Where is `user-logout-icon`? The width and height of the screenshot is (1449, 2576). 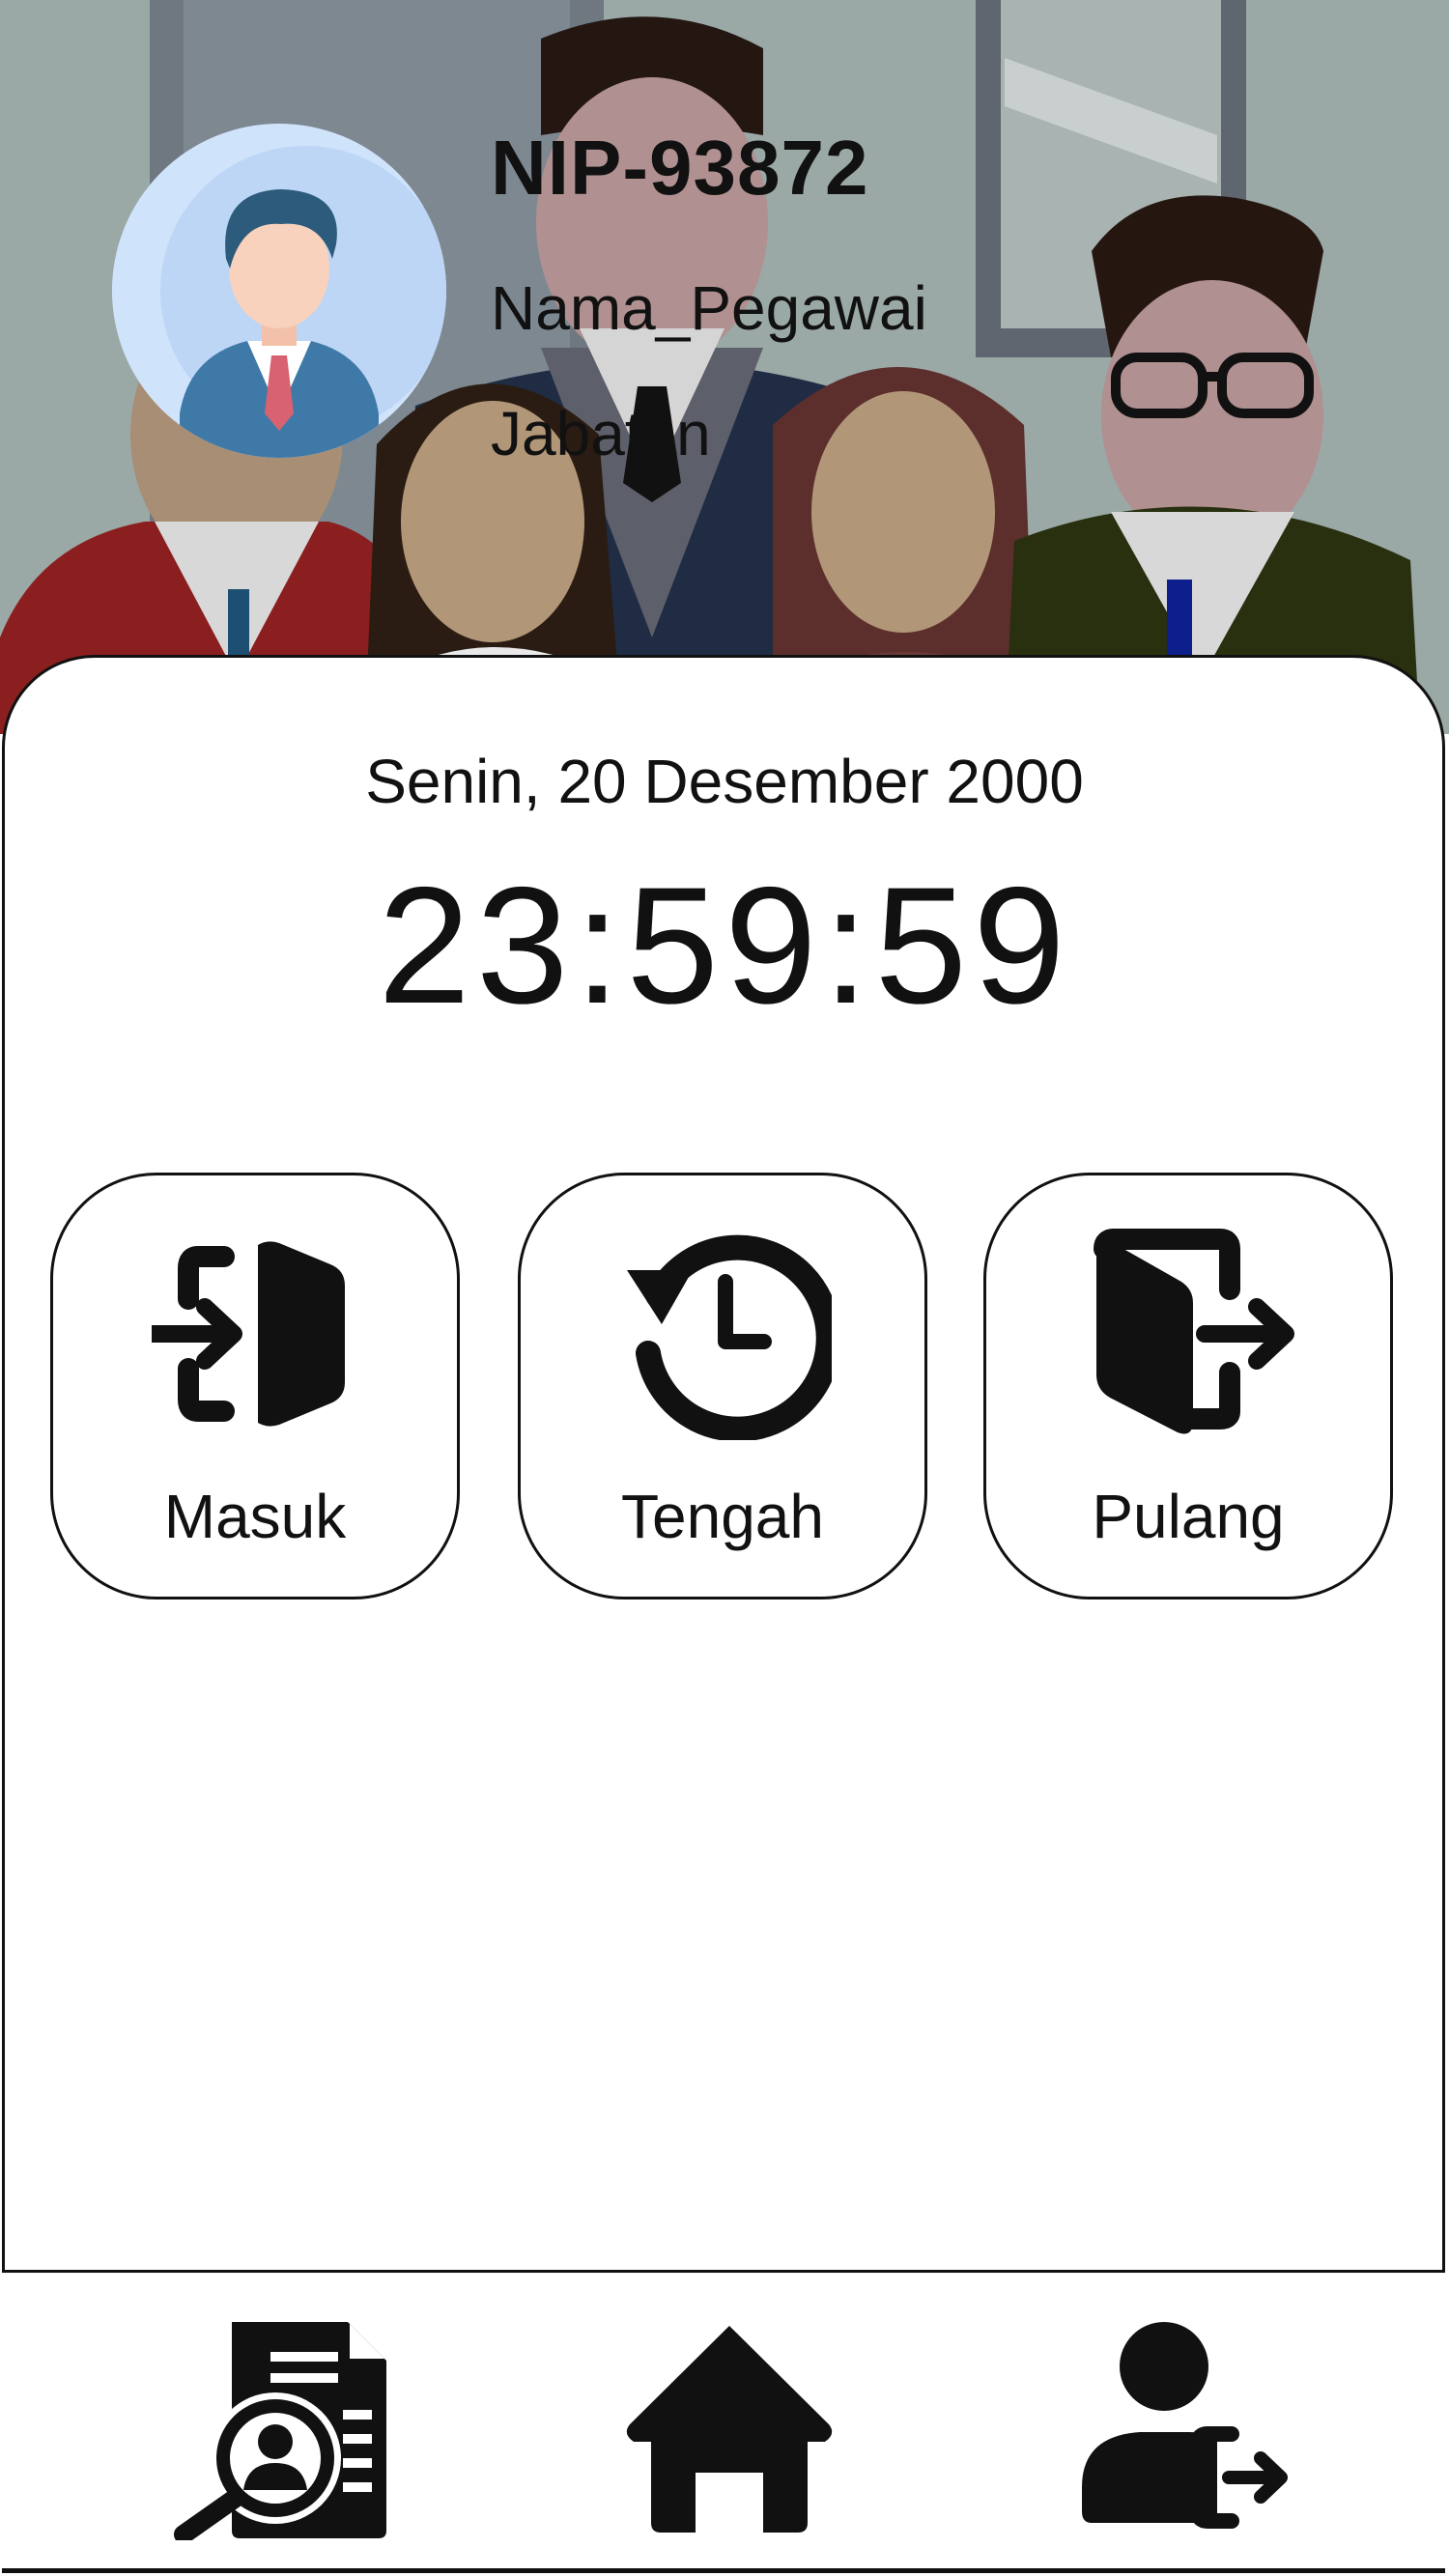
user-logout-icon is located at coordinates (1185, 2425).